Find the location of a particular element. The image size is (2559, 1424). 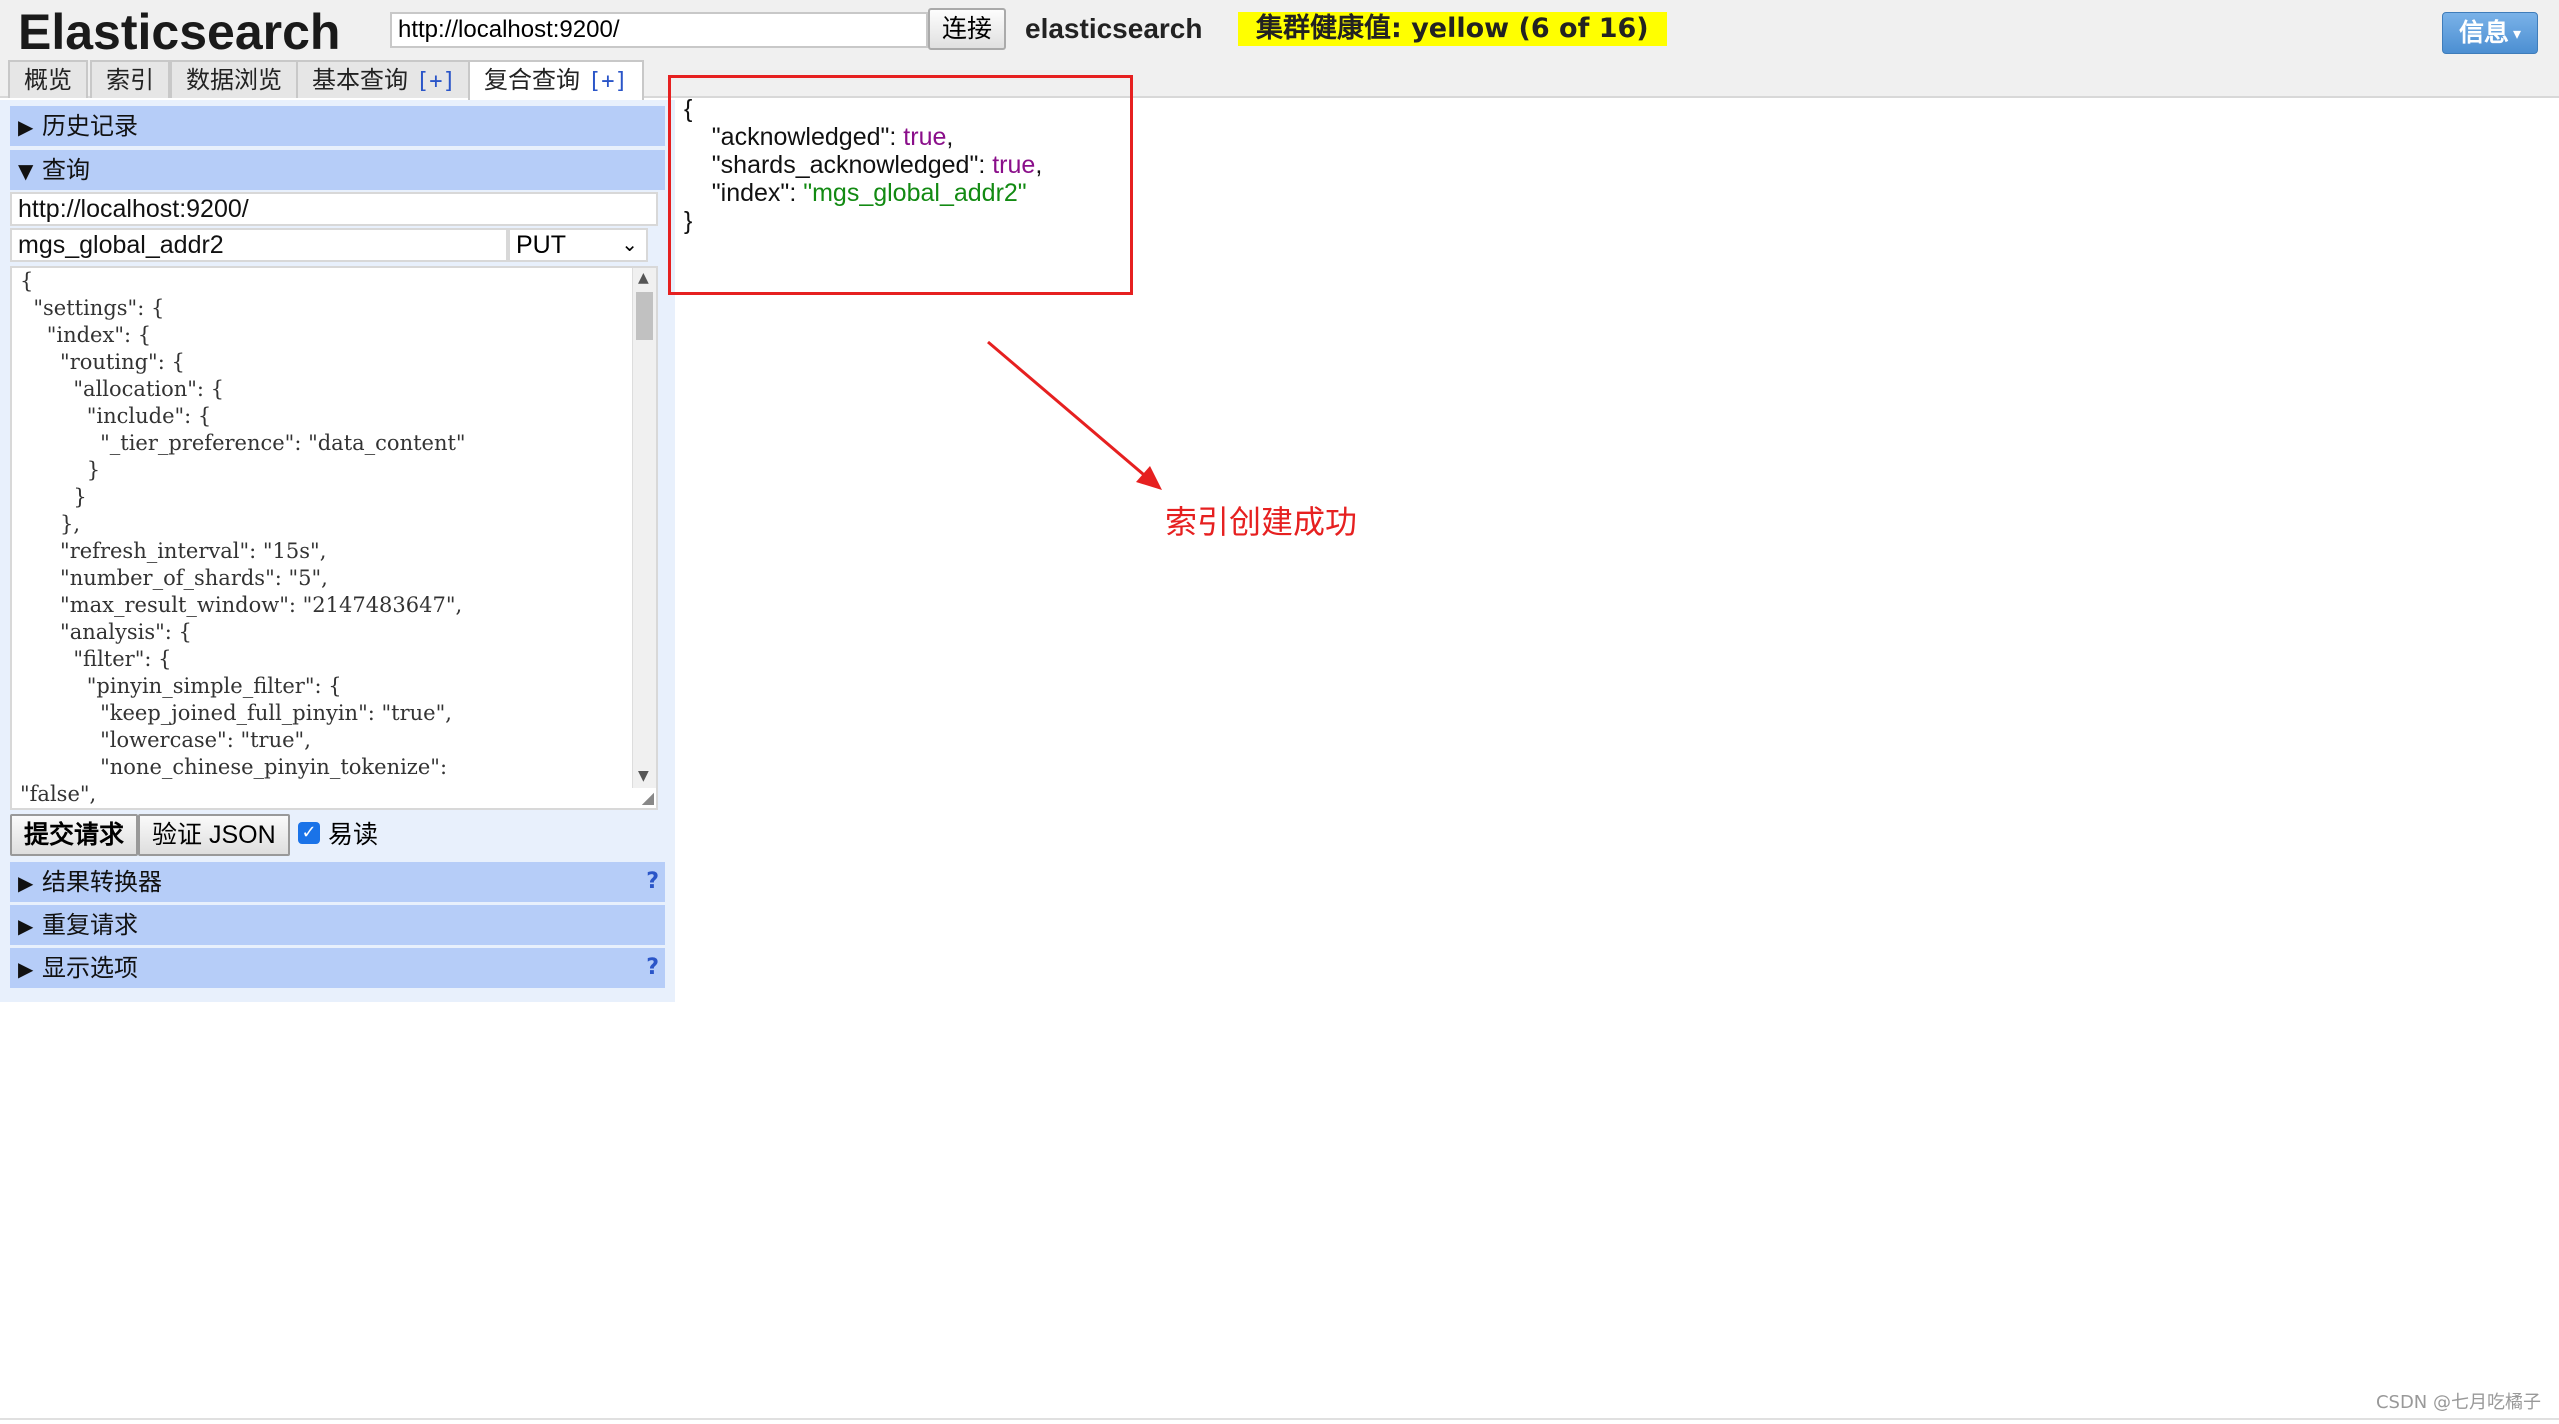

page-bottom-divider is located at coordinates (1279, 1419).